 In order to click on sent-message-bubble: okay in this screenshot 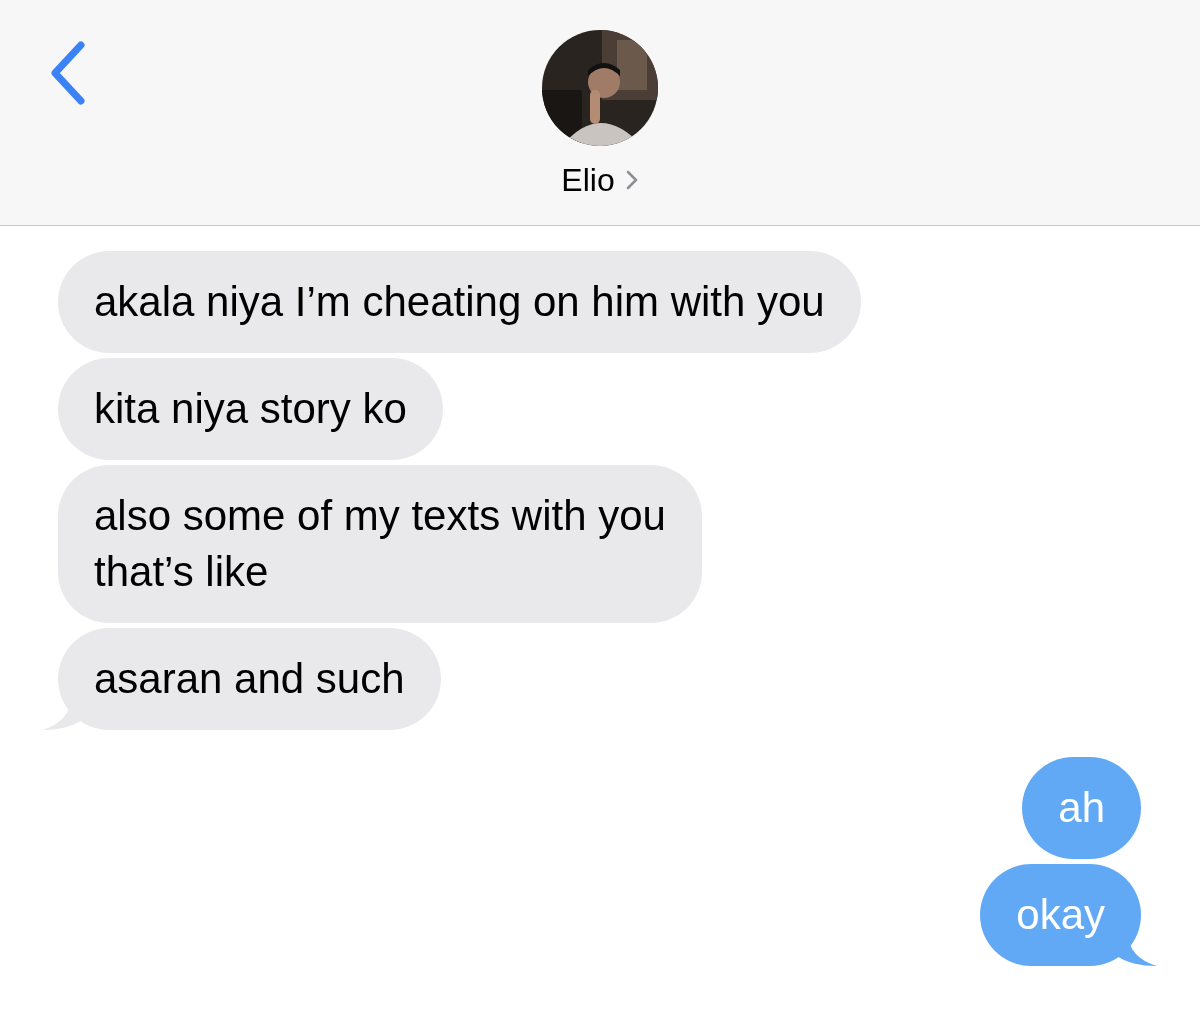, I will do `click(1060, 915)`.